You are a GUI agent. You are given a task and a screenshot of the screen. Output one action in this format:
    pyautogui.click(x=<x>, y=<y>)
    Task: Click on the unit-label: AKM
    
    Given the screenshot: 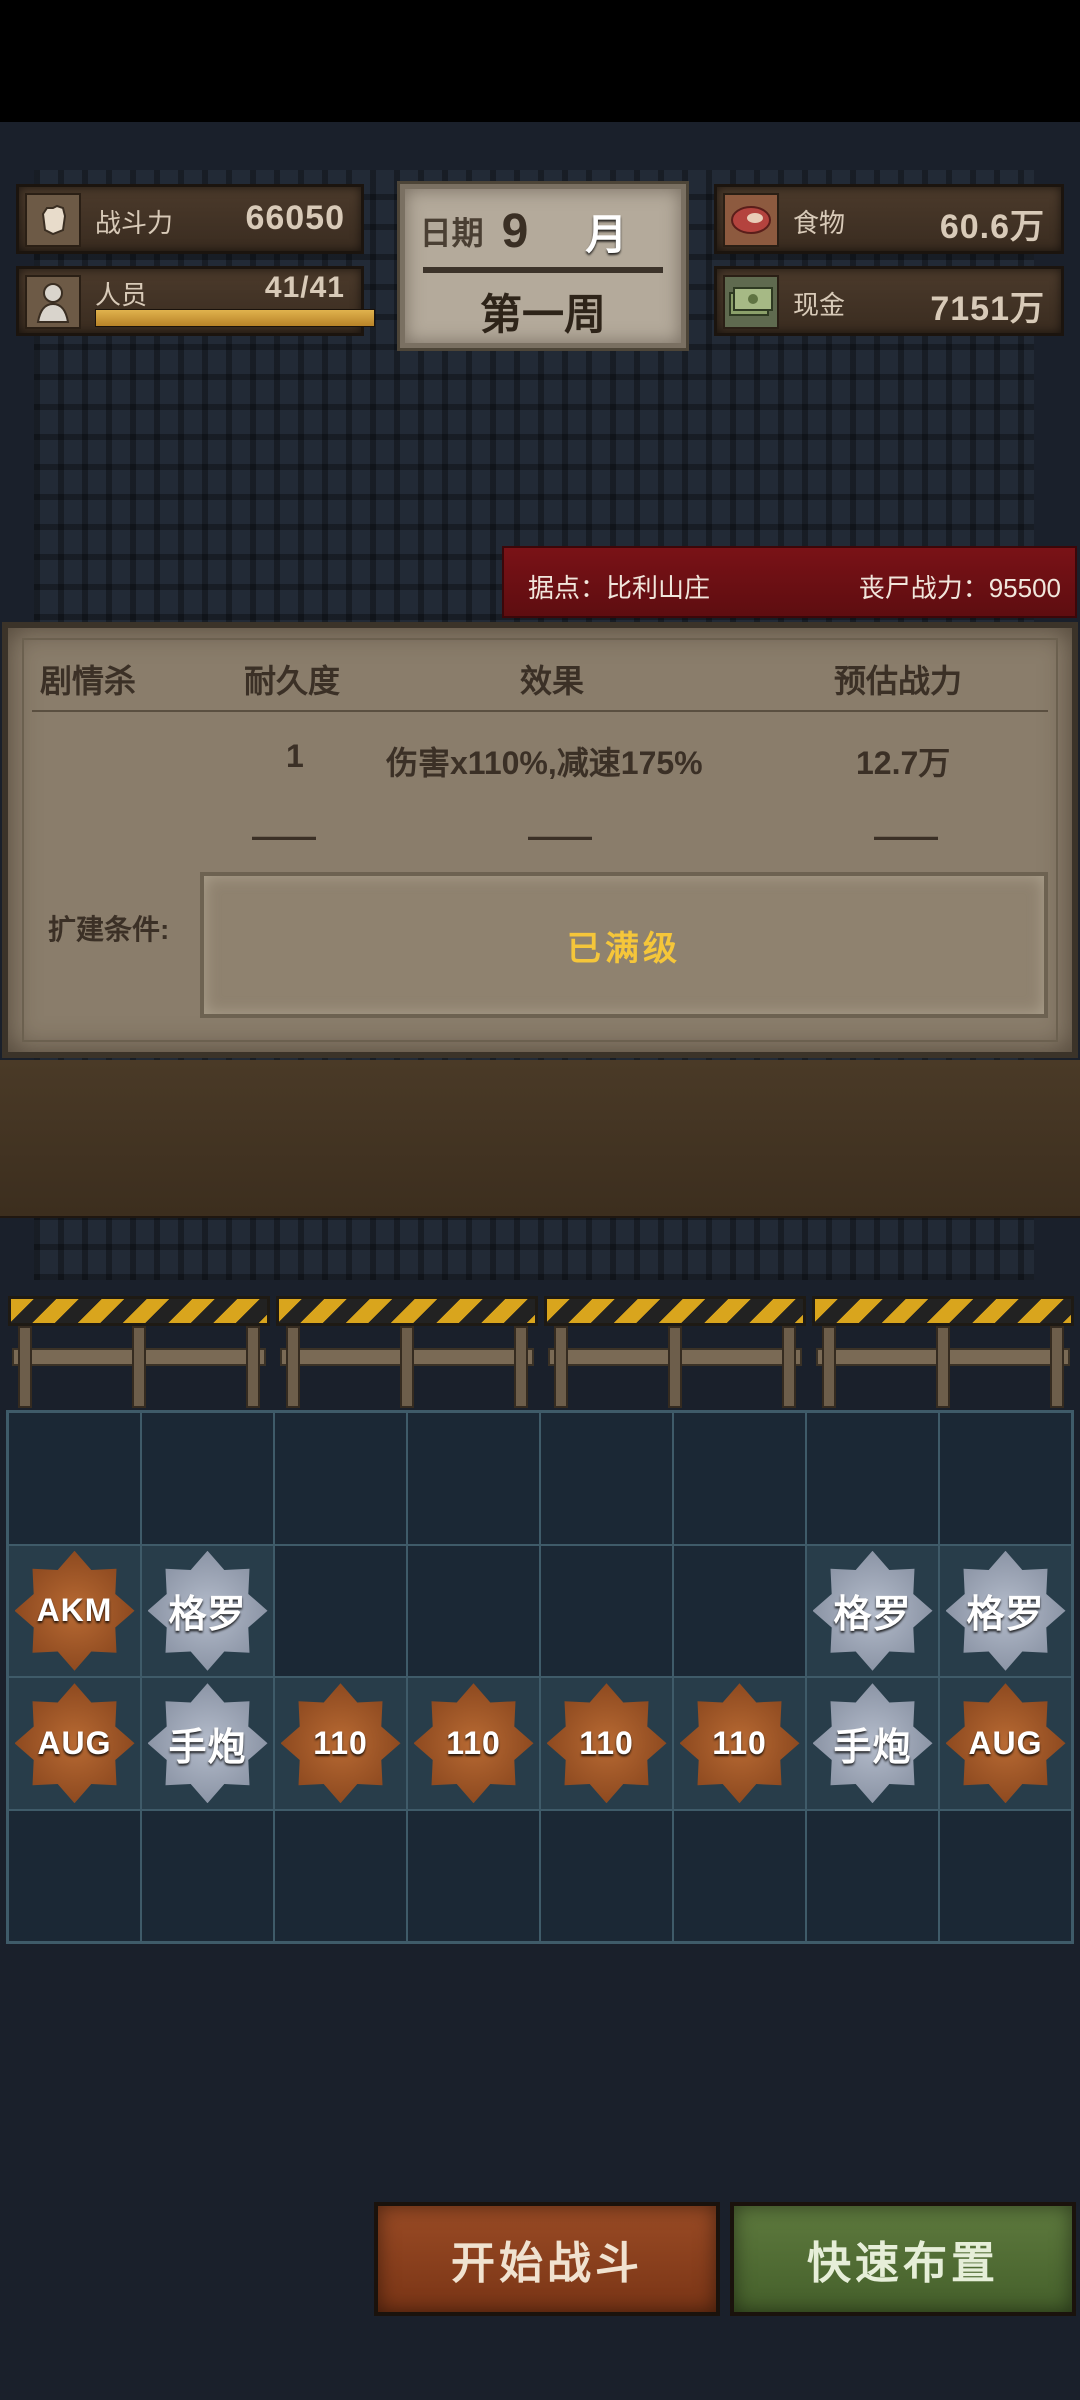 What is the action you would take?
    pyautogui.click(x=74, y=1610)
    